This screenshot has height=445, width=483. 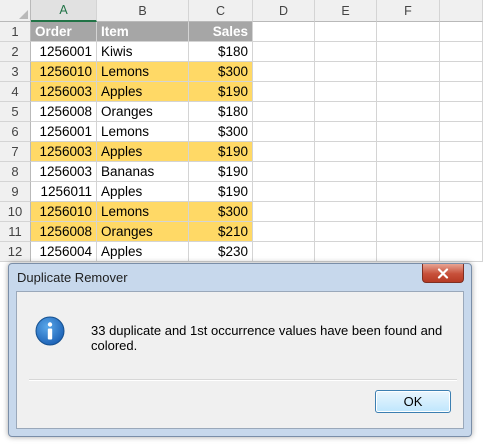 What do you see at coordinates (408, 152) in the screenshot?
I see `cell-f7` at bounding box center [408, 152].